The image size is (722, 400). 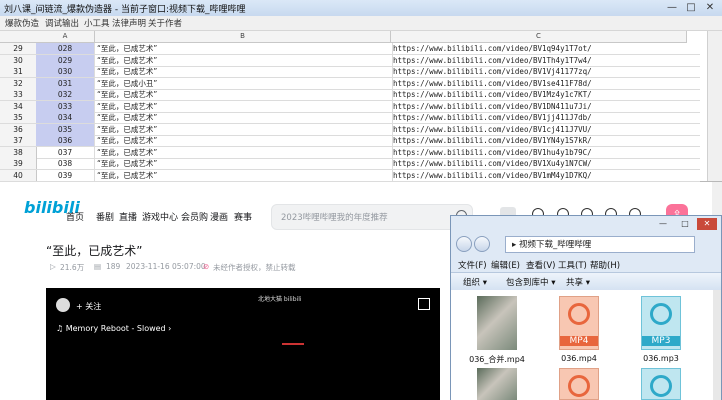 I want to click on file-item-mp3: MP3 036.mp3, so click(x=661, y=331).